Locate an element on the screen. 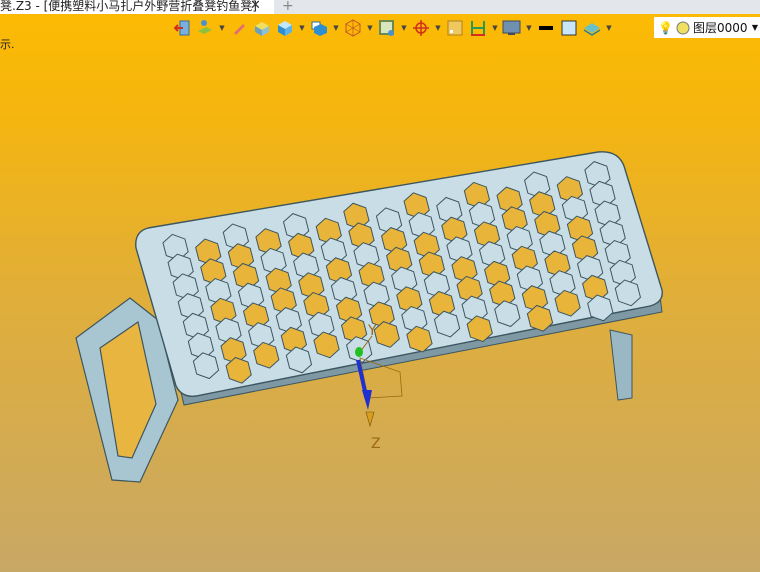 This screenshot has height=572, width=760. z-axis-label: Z is located at coordinates (376, 444).